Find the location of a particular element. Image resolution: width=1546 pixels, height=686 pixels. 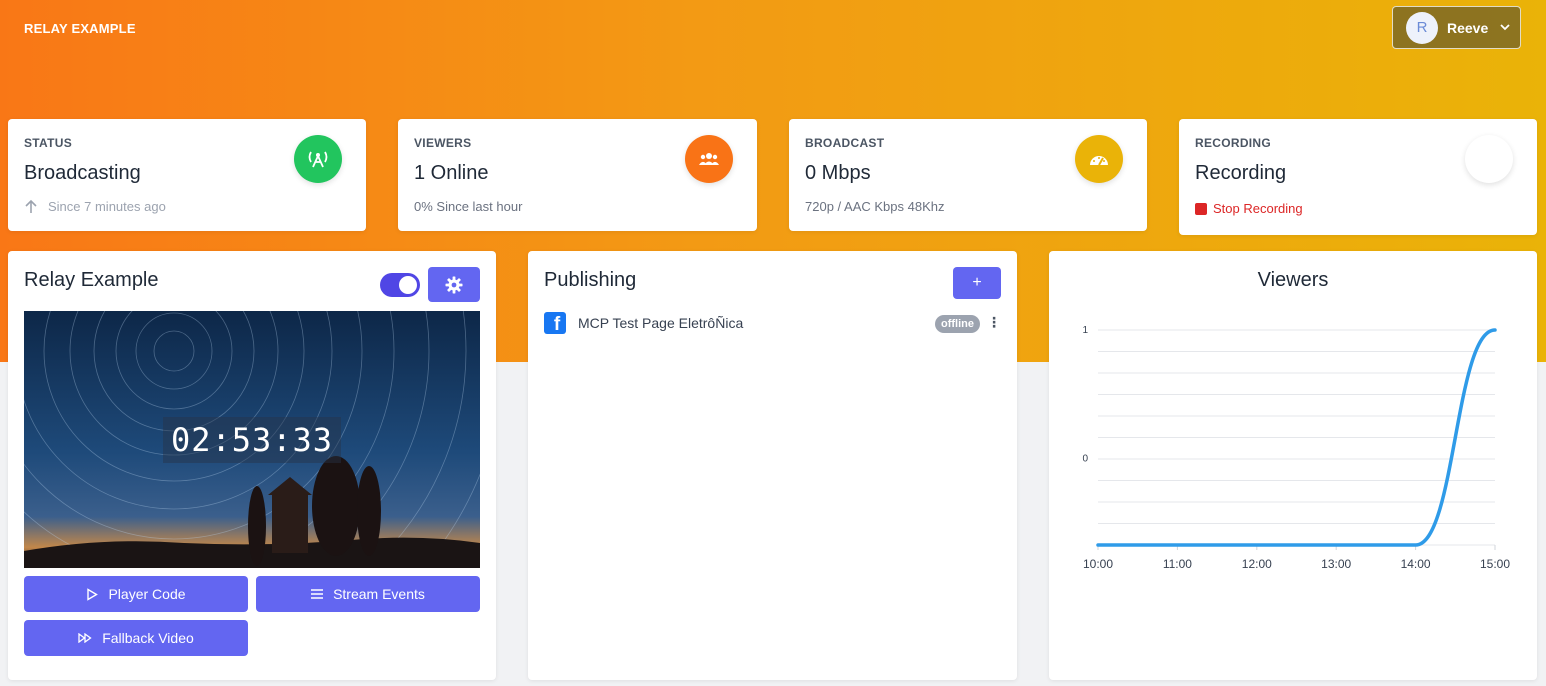

status-badge: offline is located at coordinates (957, 324).